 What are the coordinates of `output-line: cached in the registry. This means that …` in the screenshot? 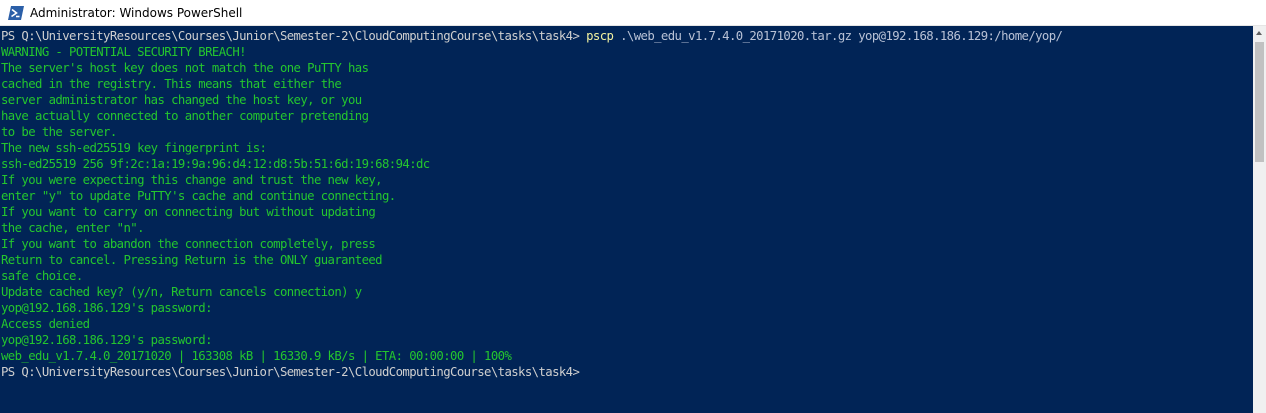 It's located at (171, 84).